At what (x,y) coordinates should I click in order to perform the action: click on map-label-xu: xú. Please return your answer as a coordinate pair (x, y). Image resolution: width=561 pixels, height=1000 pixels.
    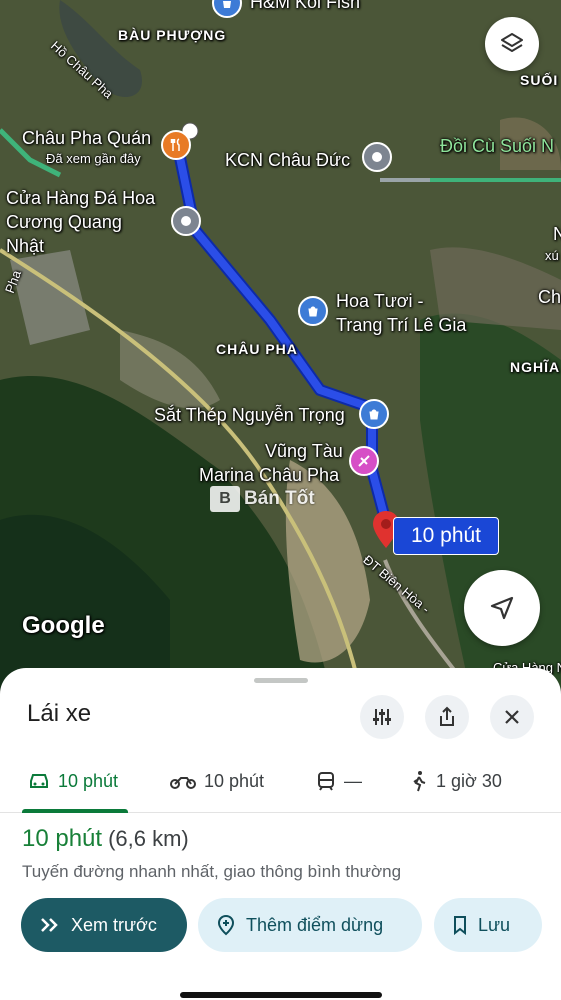
    Looking at the image, I should click on (552, 255).